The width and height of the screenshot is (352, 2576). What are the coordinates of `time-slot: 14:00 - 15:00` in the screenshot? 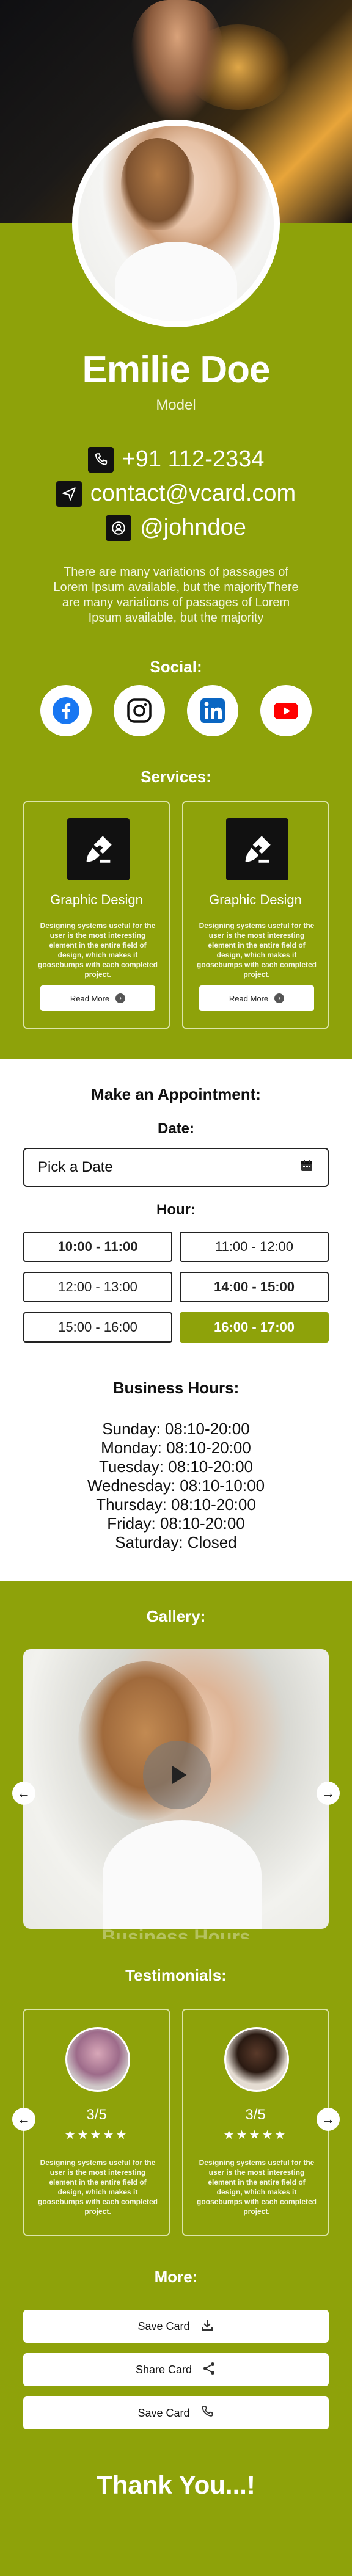 It's located at (255, 1287).